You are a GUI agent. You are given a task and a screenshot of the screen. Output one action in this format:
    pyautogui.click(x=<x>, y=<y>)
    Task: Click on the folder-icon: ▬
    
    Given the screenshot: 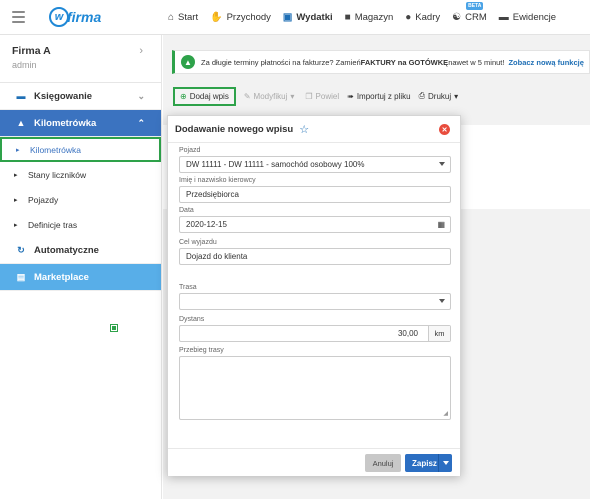 What is the action you would take?
    pyautogui.click(x=503, y=17)
    